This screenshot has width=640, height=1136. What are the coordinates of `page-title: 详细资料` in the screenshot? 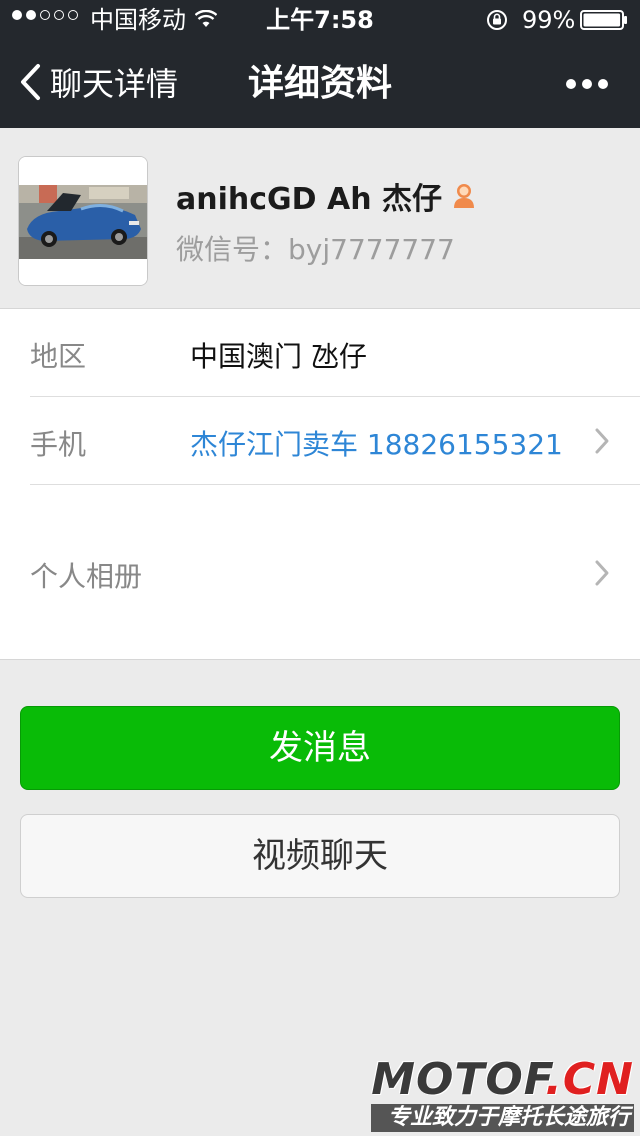 It's located at (319, 83).